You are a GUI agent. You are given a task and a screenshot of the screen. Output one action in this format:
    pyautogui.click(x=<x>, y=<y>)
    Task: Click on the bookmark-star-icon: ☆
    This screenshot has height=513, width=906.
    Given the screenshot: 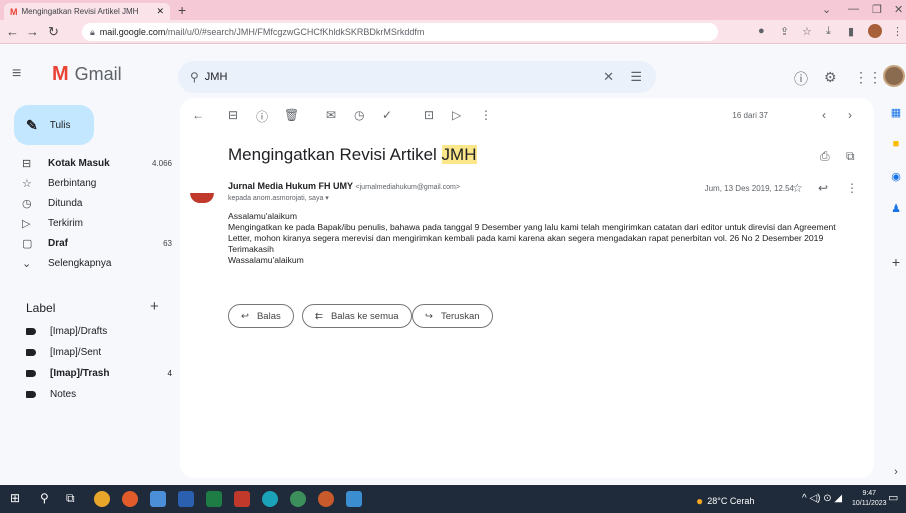 What is the action you would take?
    pyautogui.click(x=807, y=31)
    